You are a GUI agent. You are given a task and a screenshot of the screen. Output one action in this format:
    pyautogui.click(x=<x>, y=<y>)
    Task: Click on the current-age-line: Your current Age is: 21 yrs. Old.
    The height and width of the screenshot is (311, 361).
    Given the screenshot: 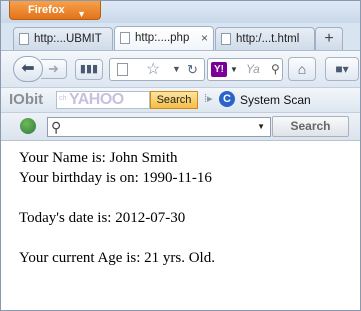 What is the action you would take?
    pyautogui.click(x=117, y=258)
    